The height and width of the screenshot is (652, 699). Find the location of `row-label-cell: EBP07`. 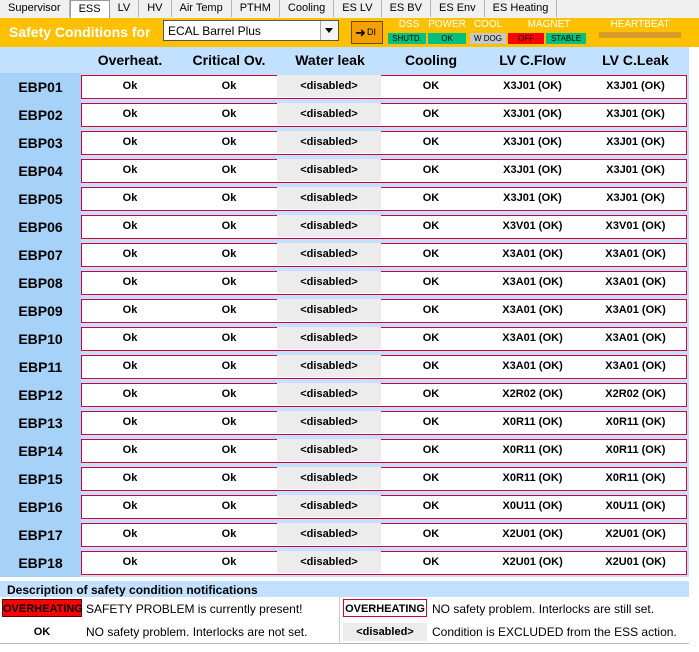

row-label-cell: EBP07 is located at coordinates (40, 255).